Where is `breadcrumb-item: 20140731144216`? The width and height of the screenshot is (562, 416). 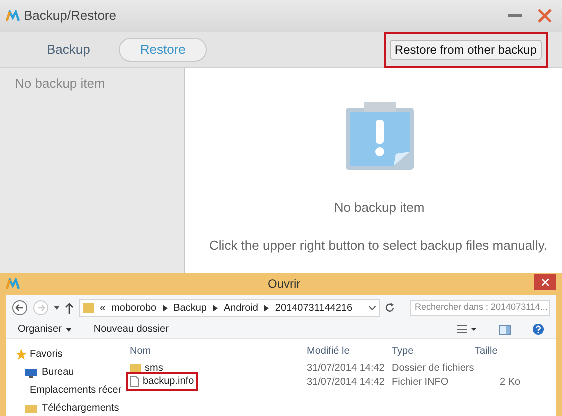
breadcrumb-item: 20140731144216 is located at coordinates (314, 308).